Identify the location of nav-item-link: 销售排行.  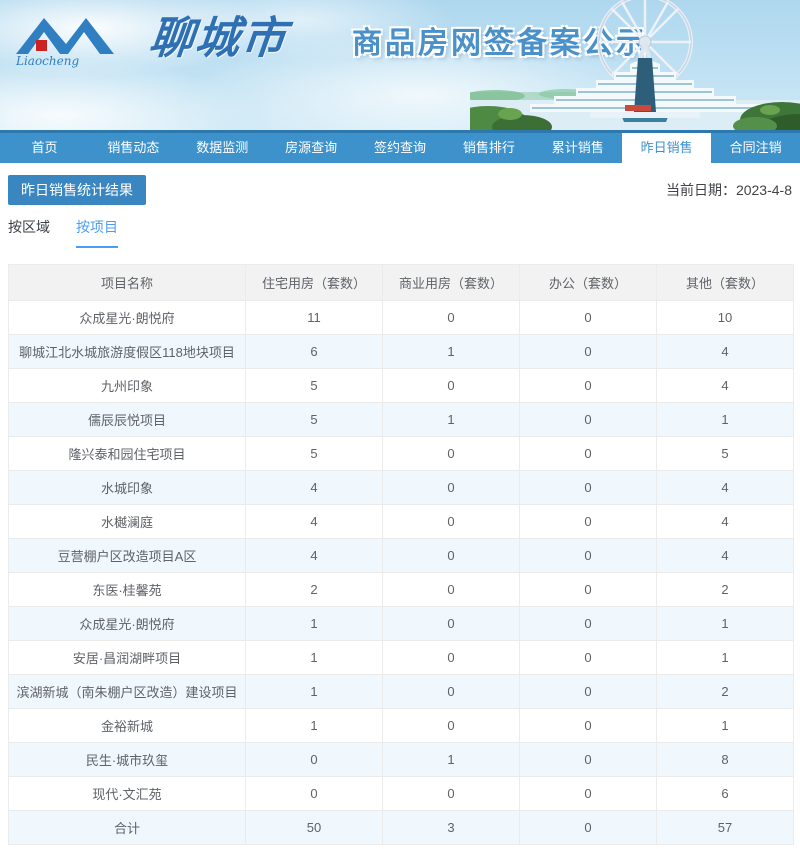
(488, 148).